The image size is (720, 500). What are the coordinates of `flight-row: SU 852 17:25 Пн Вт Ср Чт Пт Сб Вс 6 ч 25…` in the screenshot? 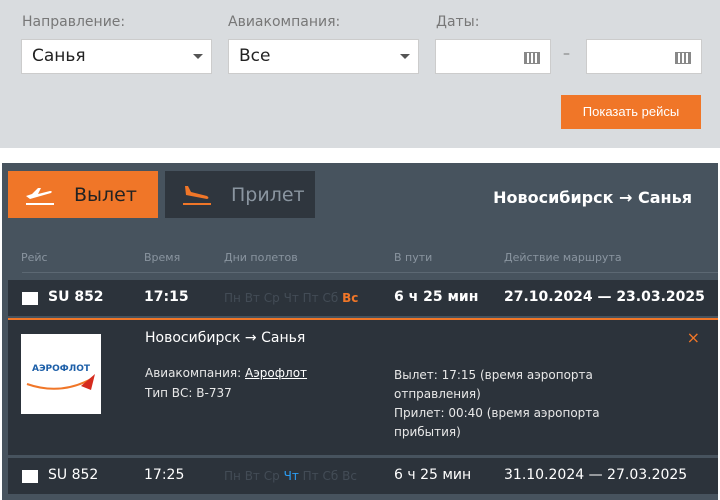 It's located at (363, 476).